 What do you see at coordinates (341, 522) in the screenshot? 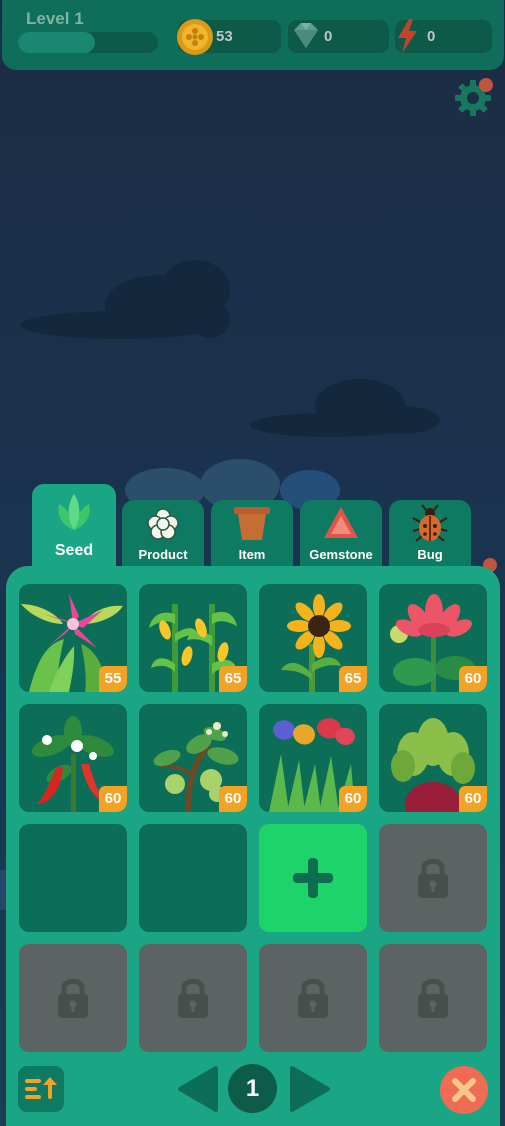
I see `gemstone-icon` at bounding box center [341, 522].